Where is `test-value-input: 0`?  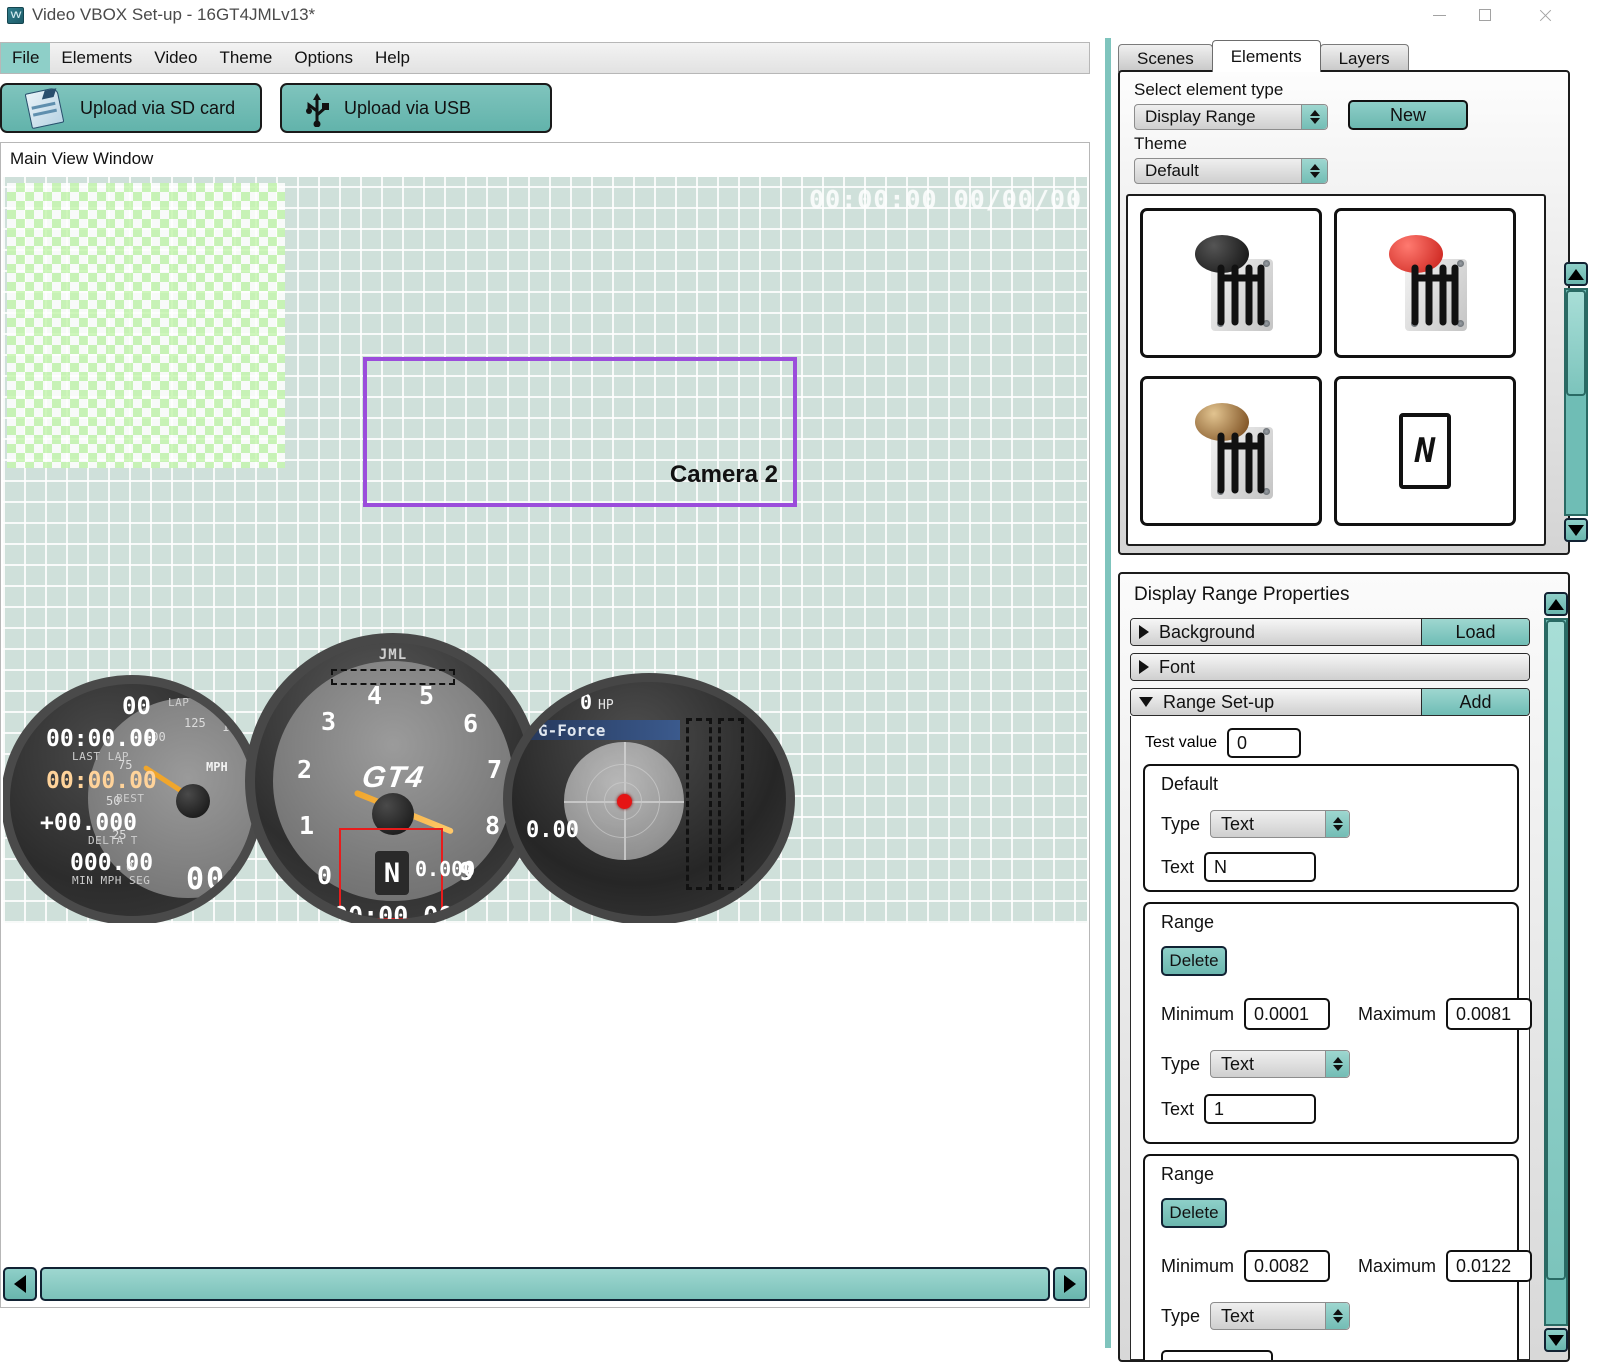
test-value-input: 0 is located at coordinates (1264, 743).